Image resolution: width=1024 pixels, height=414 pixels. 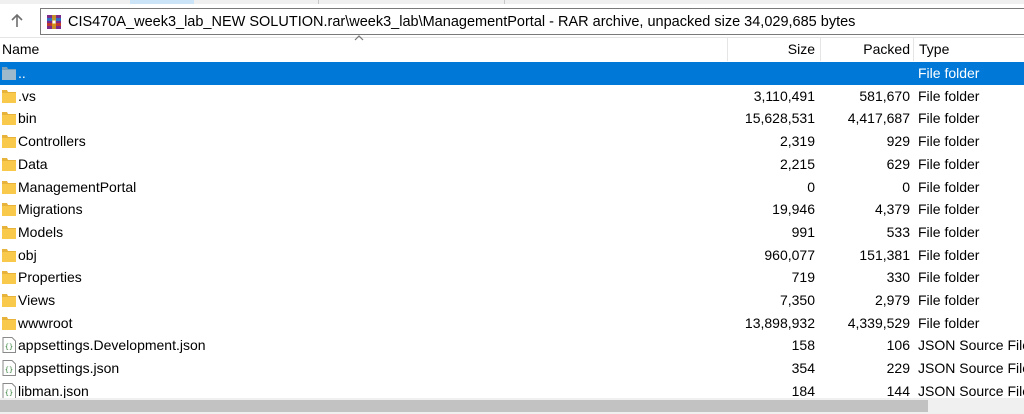 What do you see at coordinates (811, 186) in the screenshot?
I see `file-size: 0` at bounding box center [811, 186].